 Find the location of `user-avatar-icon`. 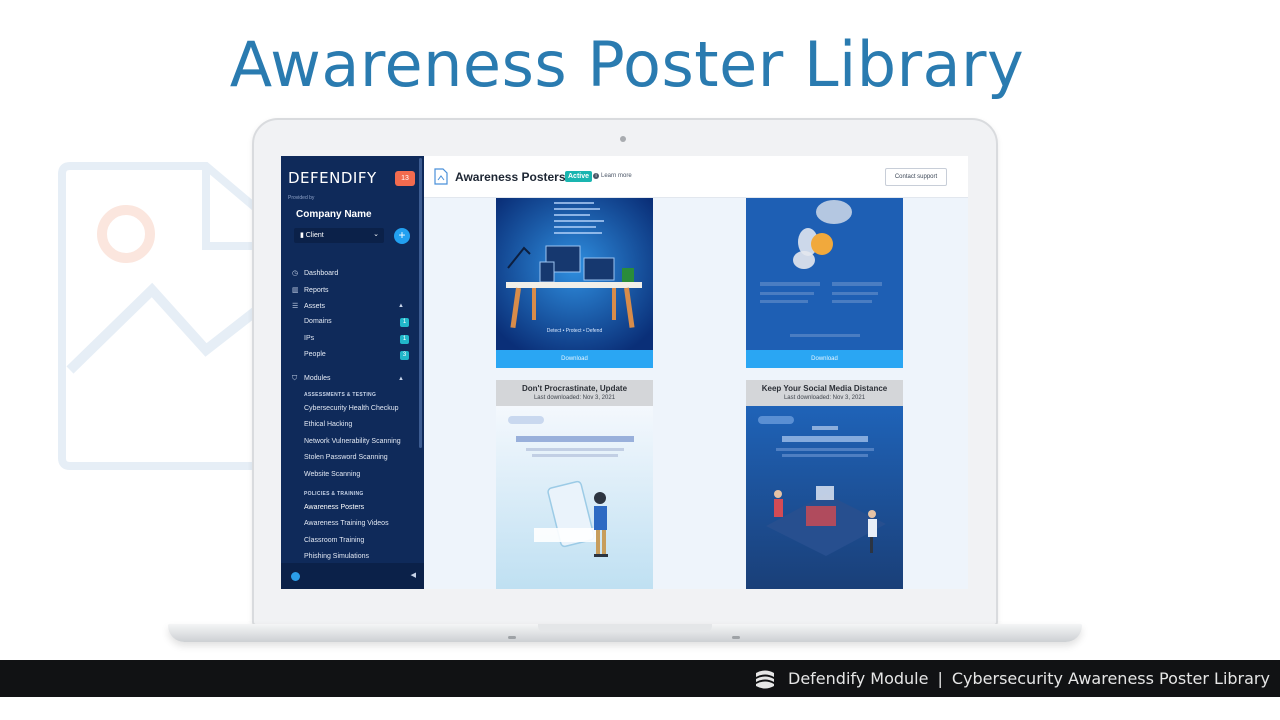

user-avatar-icon is located at coordinates (295, 576).